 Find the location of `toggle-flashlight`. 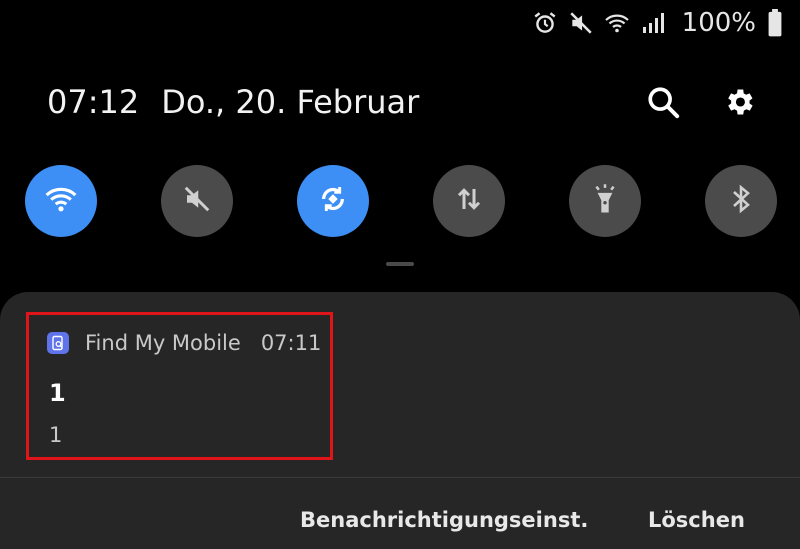

toggle-flashlight is located at coordinates (605, 201).